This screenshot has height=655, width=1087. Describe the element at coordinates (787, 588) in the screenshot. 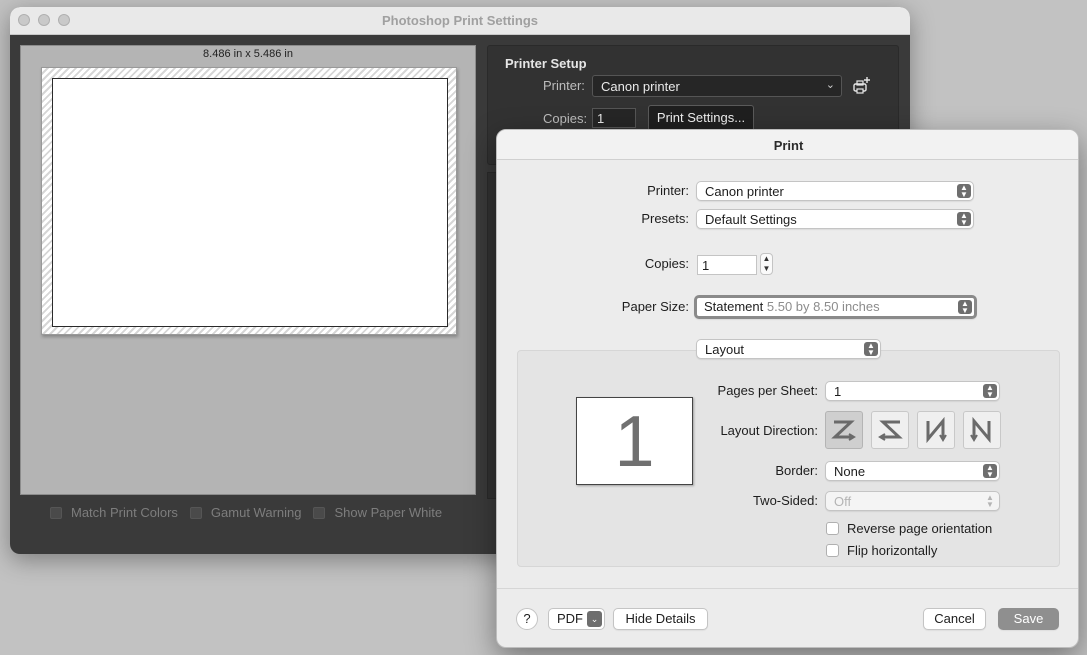

I see `footer-divider` at that location.